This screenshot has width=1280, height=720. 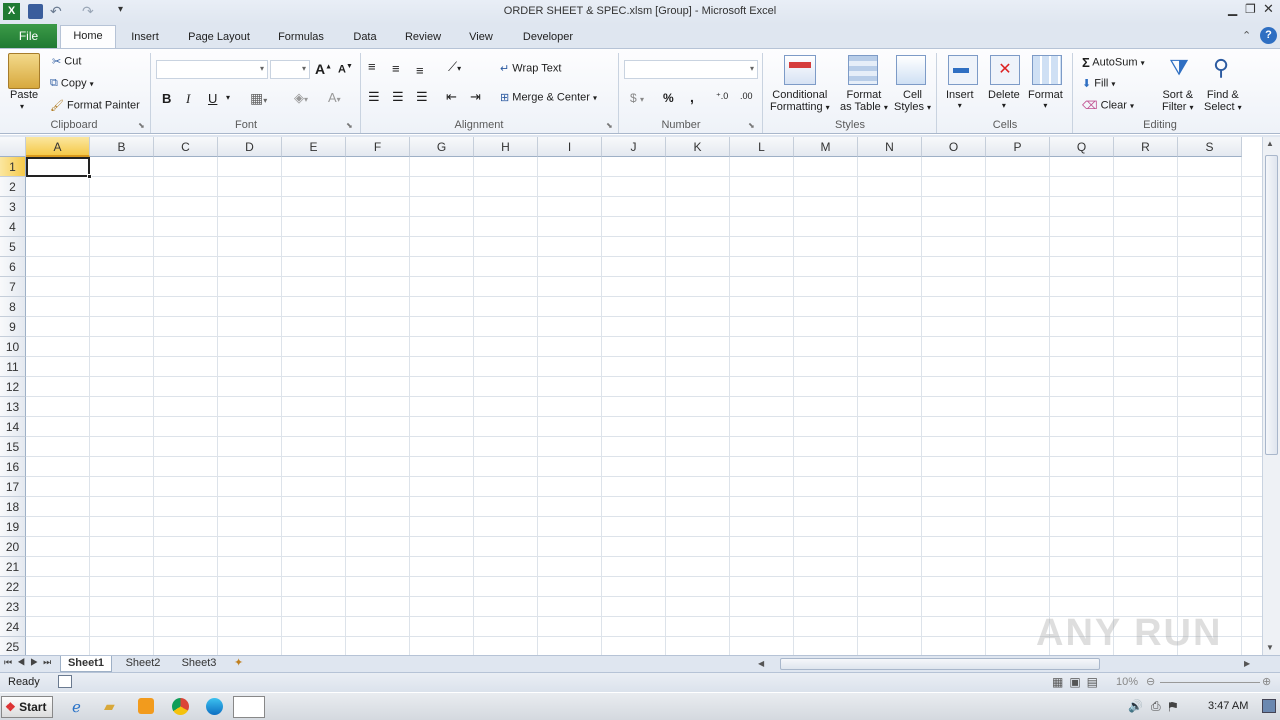 I want to click on tab-view: View, so click(x=481, y=37).